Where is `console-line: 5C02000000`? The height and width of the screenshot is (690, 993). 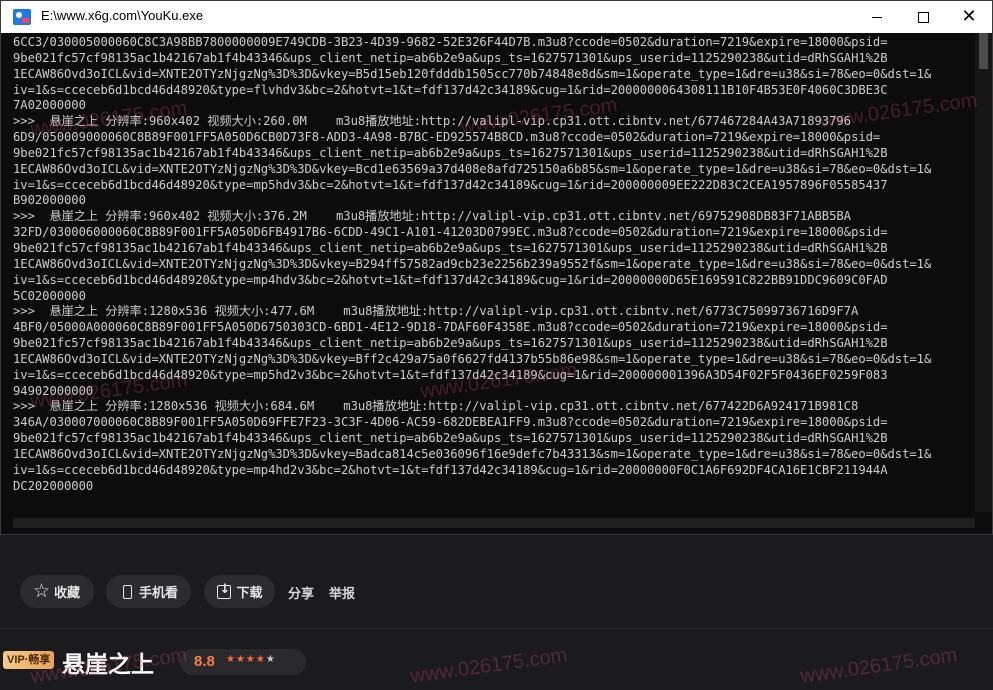 console-line: 5C02000000 is located at coordinates (49, 295).